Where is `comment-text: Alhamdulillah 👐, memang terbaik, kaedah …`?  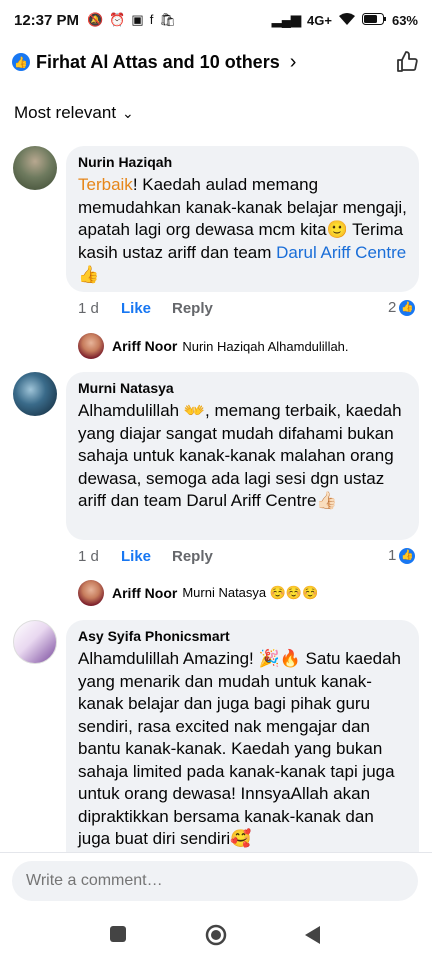 comment-text: Alhamdulillah 👐, memang terbaik, kaedah … is located at coordinates (240, 455).